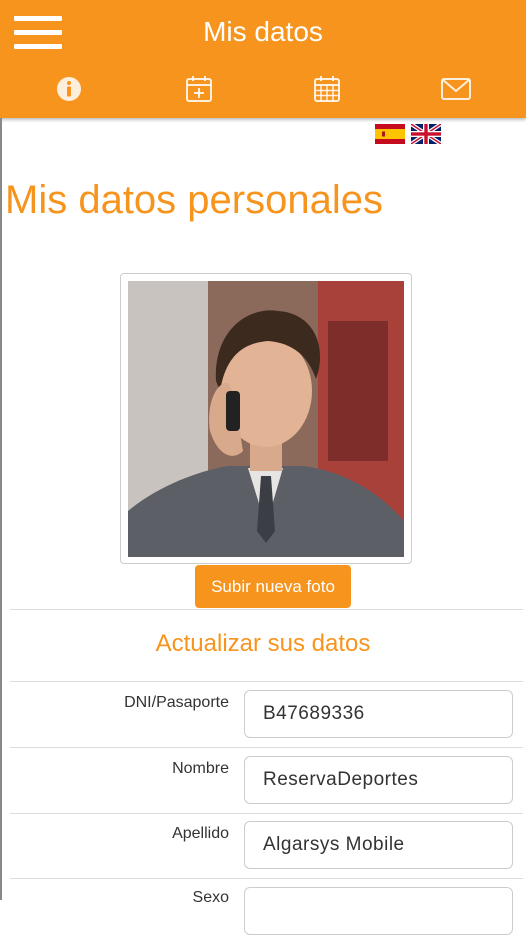 This screenshot has height=935, width=526. What do you see at coordinates (273, 586) in the screenshot?
I see `upload-photo-button: Subir nueva foto` at bounding box center [273, 586].